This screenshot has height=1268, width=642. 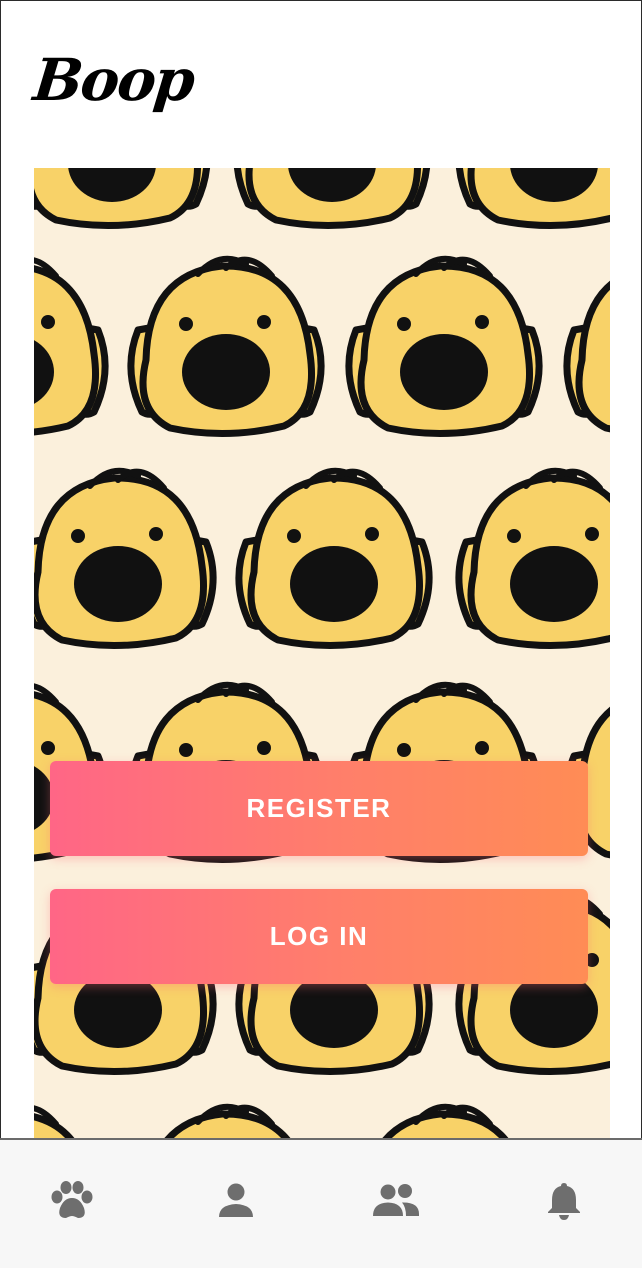 I want to click on tab-friends, so click(x=396, y=1200).